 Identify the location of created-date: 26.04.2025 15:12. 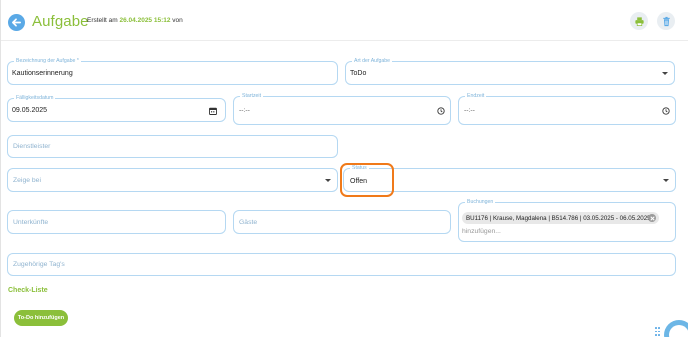
(145, 20).